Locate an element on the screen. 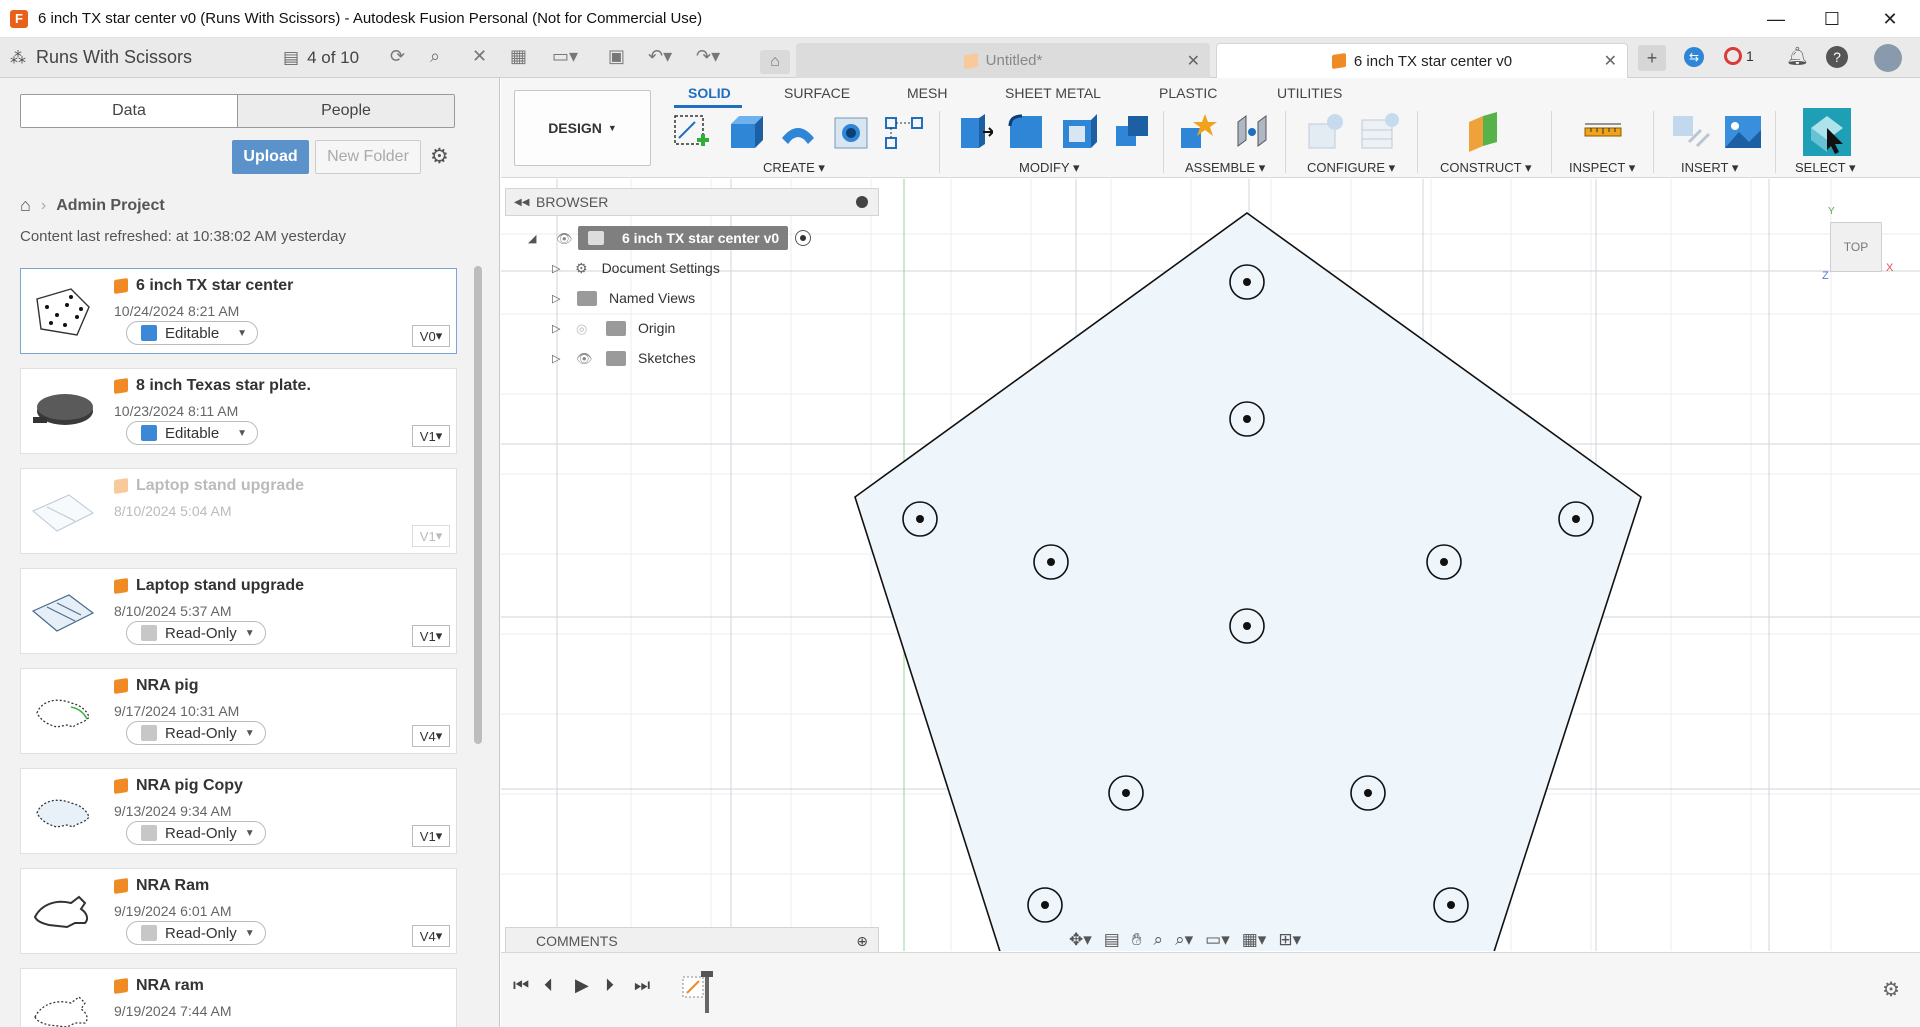  display-settings-icon: ▭▾ is located at coordinates (1217, 940).